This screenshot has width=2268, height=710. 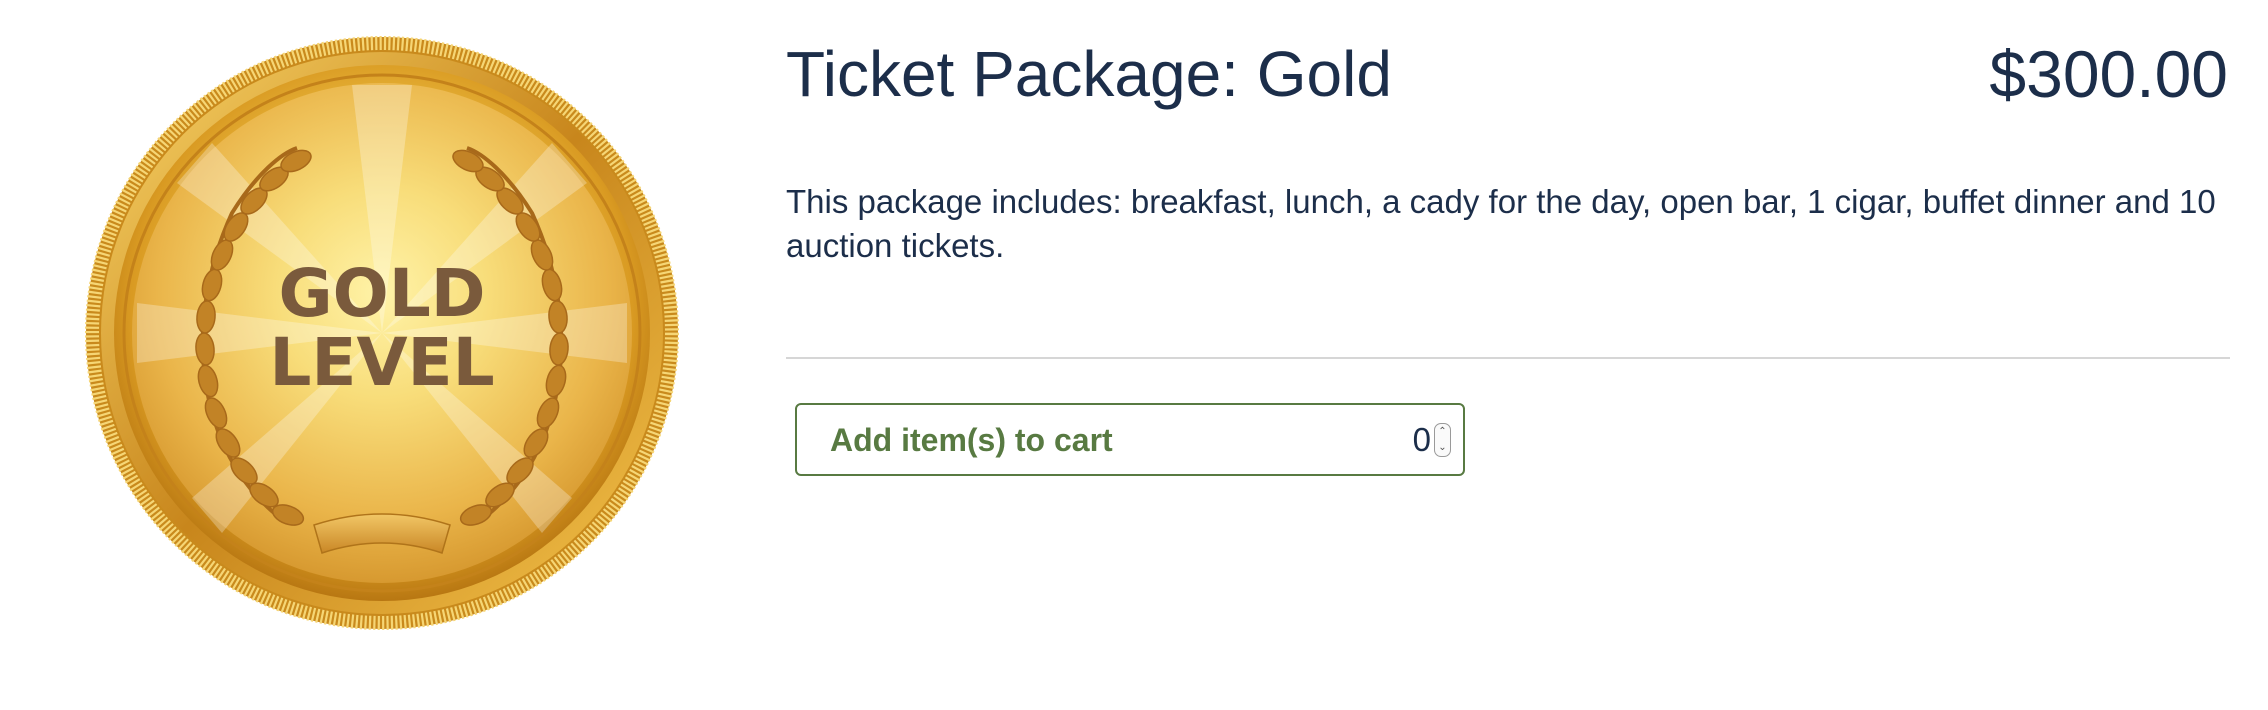 I want to click on section-divider, so click(x=1508, y=358).